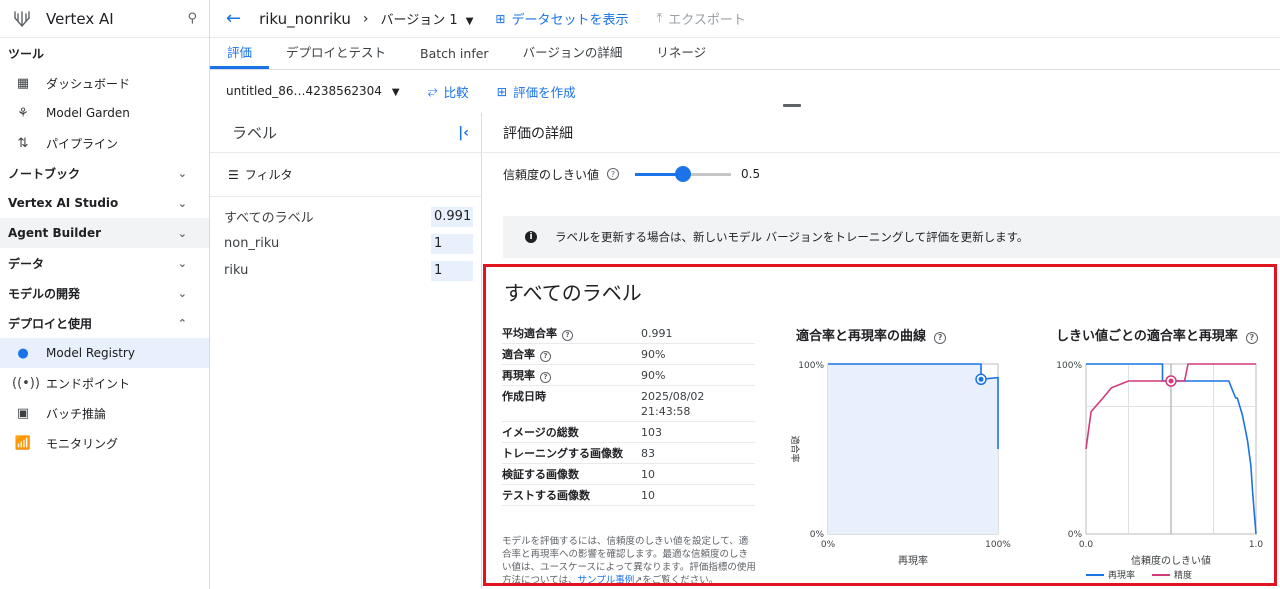  What do you see at coordinates (681, 55) in the screenshot?
I see `tab-lineage: リネージ` at bounding box center [681, 55].